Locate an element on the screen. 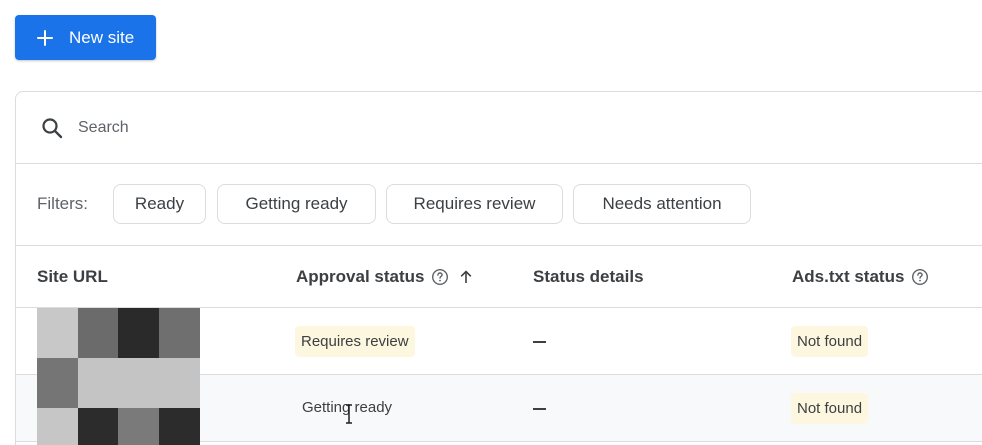 Image resolution: width=982 pixels, height=445 pixels. filter-chip-getting-ready: Getting ready is located at coordinates (296, 204).